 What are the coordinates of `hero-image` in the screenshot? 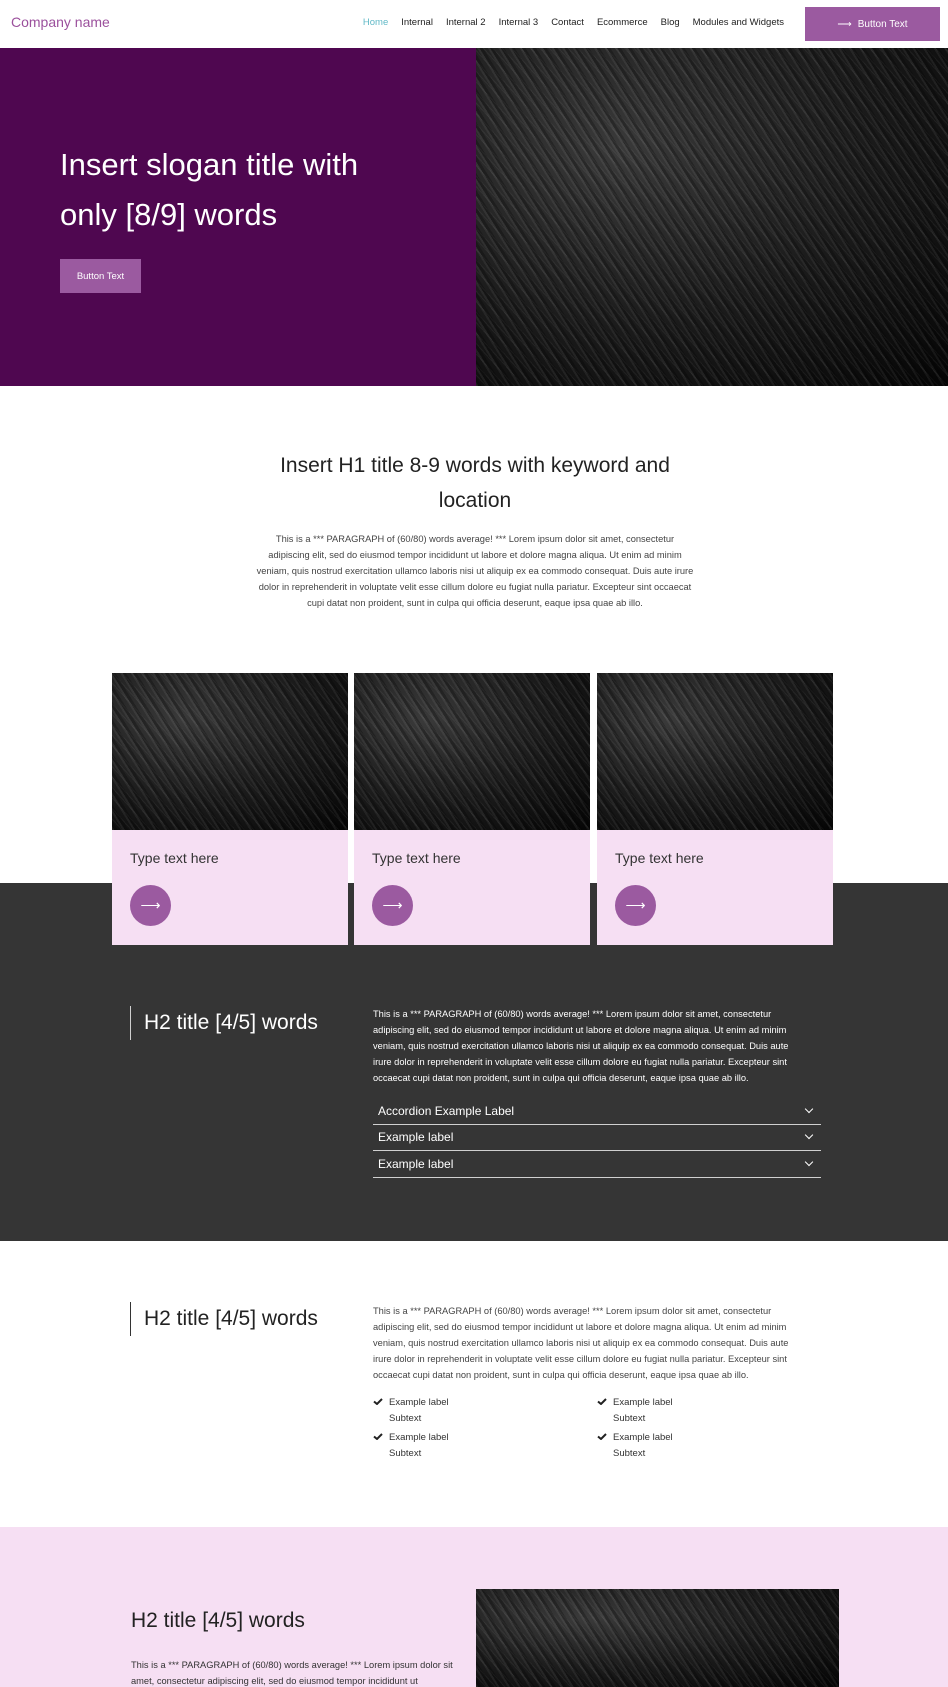 It's located at (712, 217).